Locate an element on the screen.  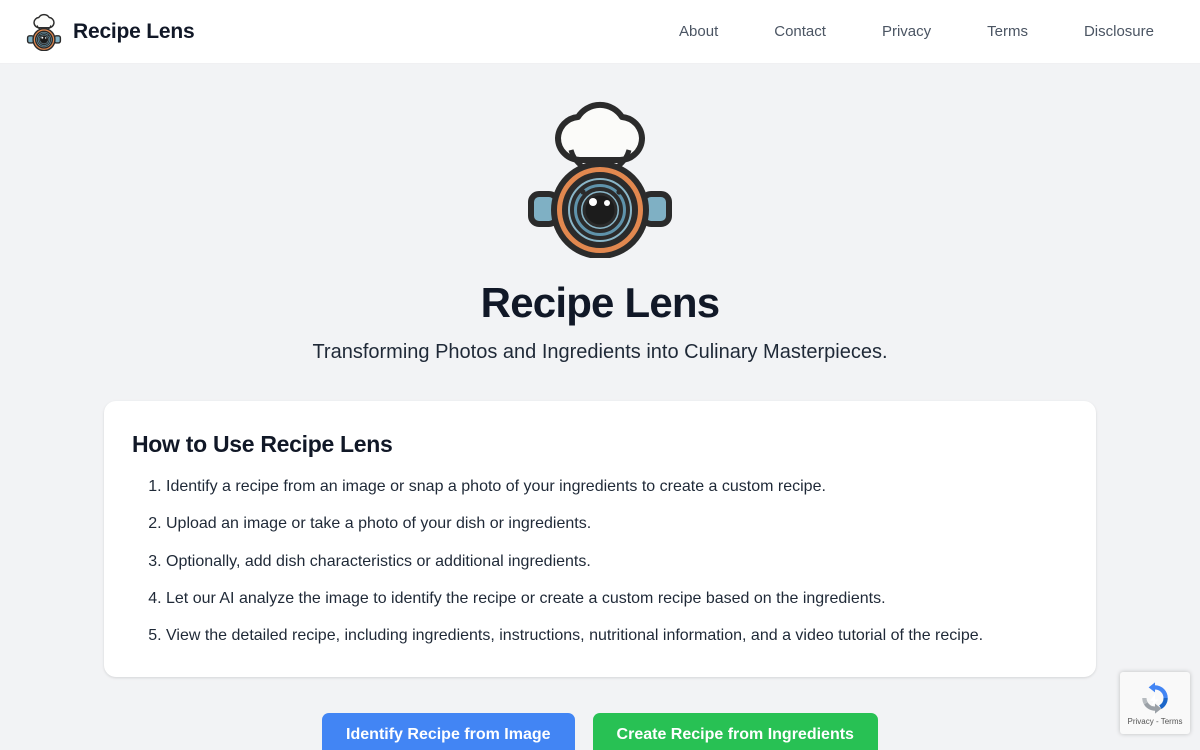
page-title: Recipe Lens is located at coordinates (600, 302).